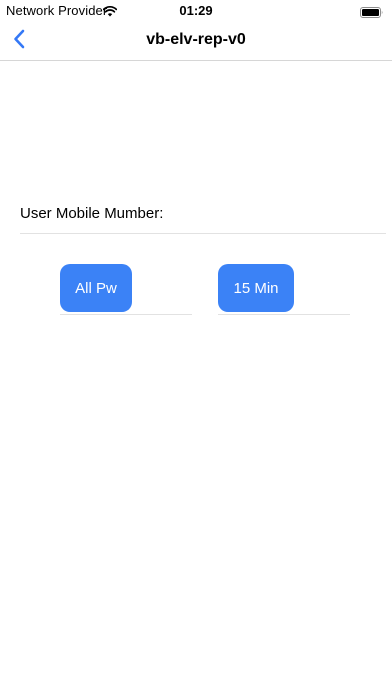 The image size is (392, 696). I want to click on navigation-bar: vb-elv-rep-v0, so click(196, 41).